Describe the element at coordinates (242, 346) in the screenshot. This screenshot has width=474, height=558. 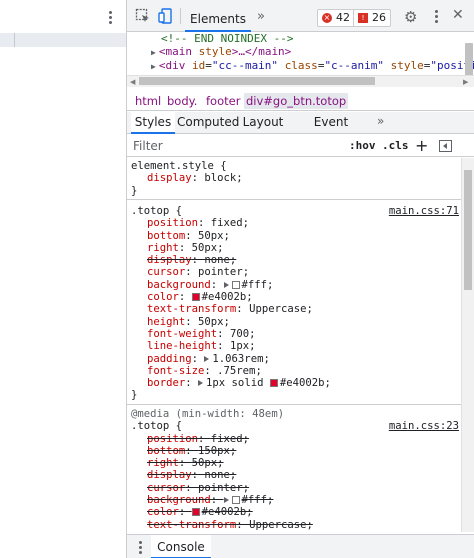
I see `property-value: 1px;` at that location.